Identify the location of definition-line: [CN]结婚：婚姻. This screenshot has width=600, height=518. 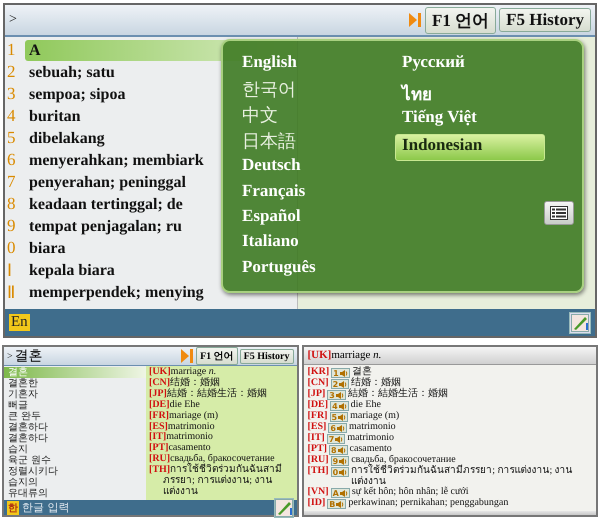
(184, 383).